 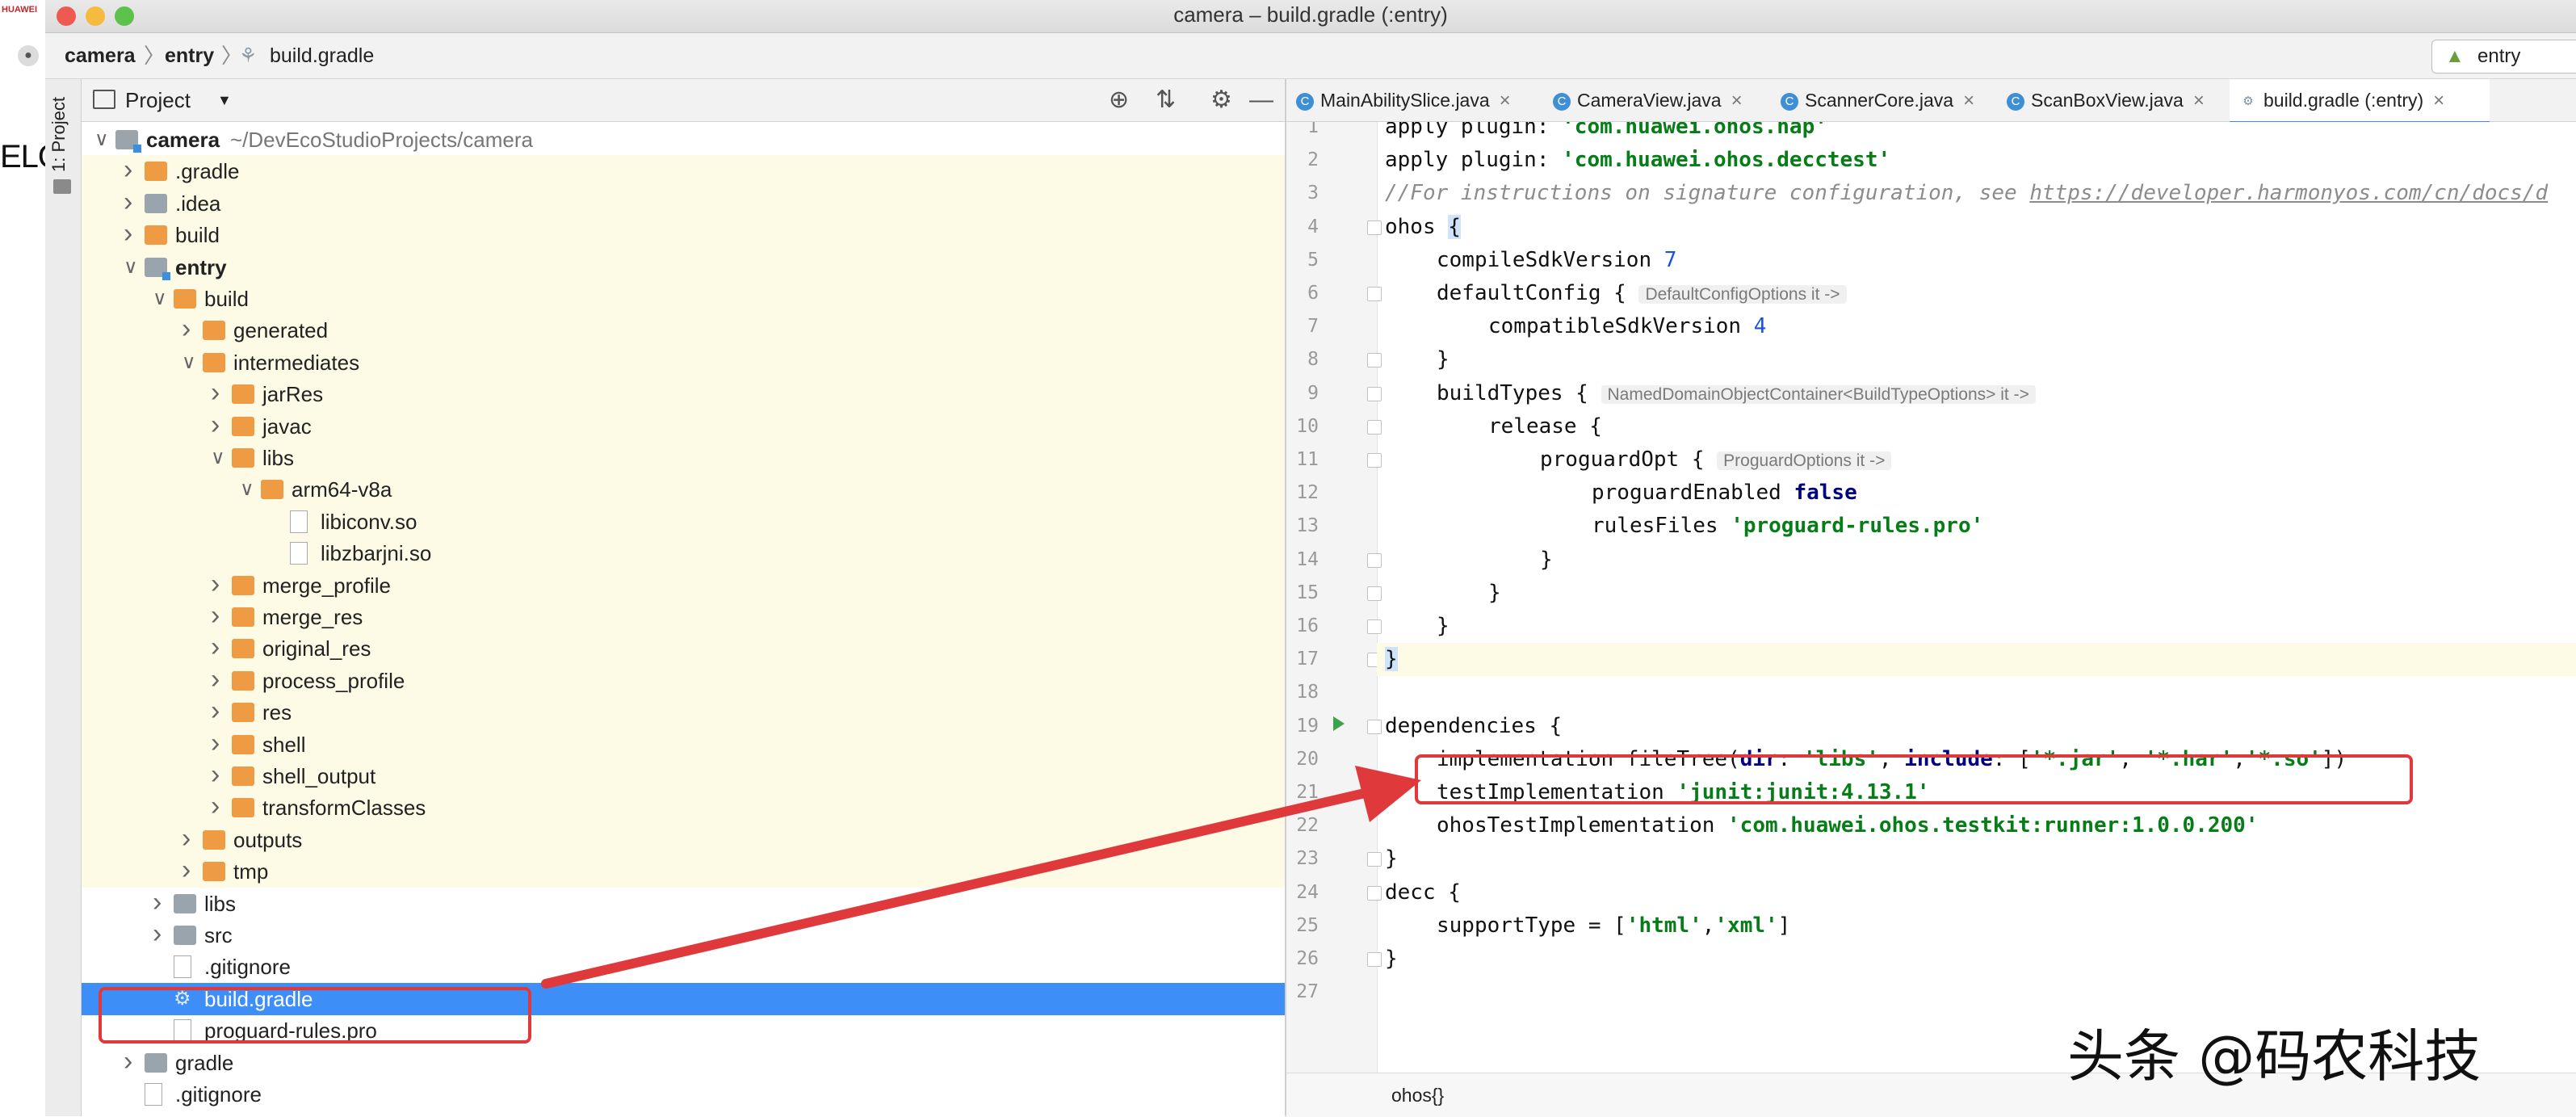 What do you see at coordinates (2274, 1056) in the screenshot?
I see `watermark: 头条 @码农科技` at bounding box center [2274, 1056].